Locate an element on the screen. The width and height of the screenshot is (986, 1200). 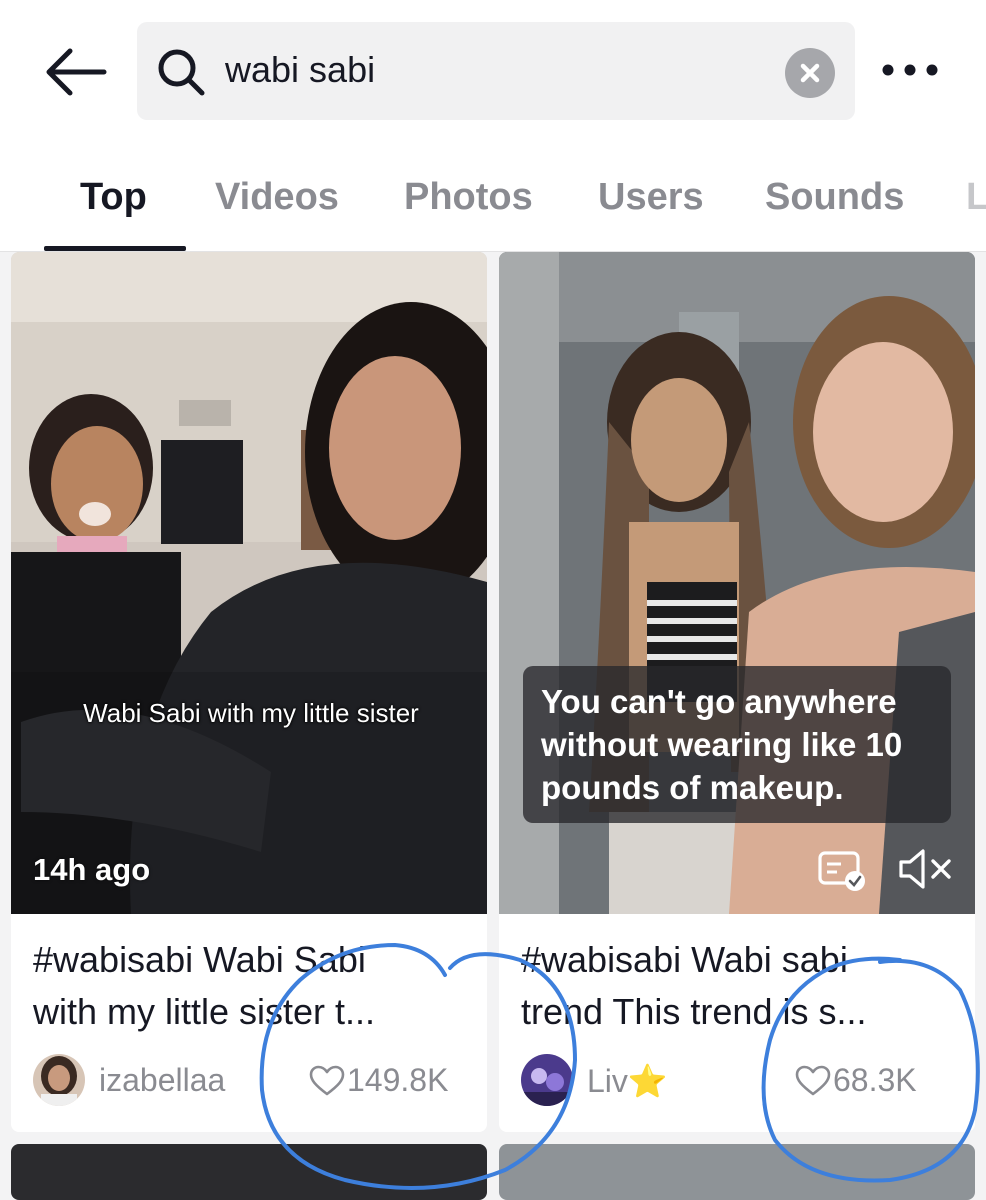
search-icon is located at coordinates (181, 72).